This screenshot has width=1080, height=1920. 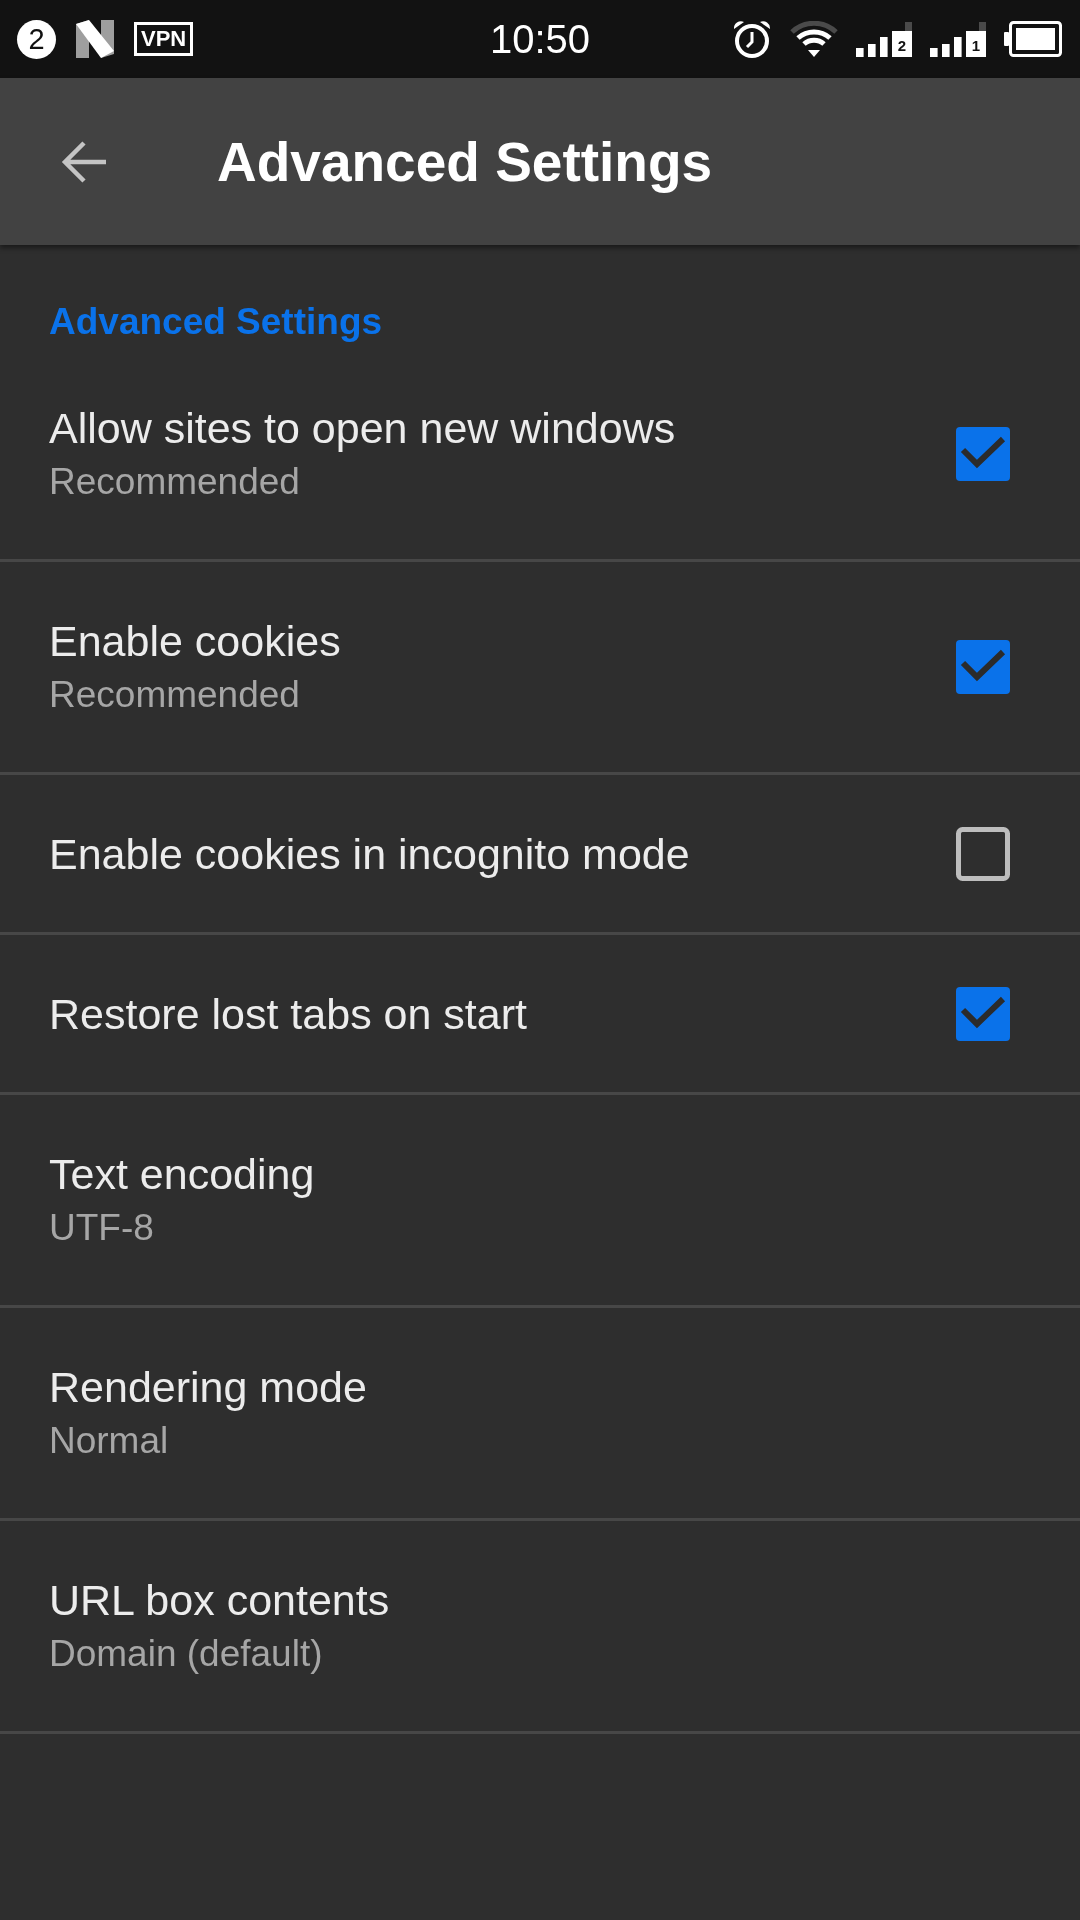 I want to click on setting-title: Enable cookies in incognito mode, so click(x=369, y=853).